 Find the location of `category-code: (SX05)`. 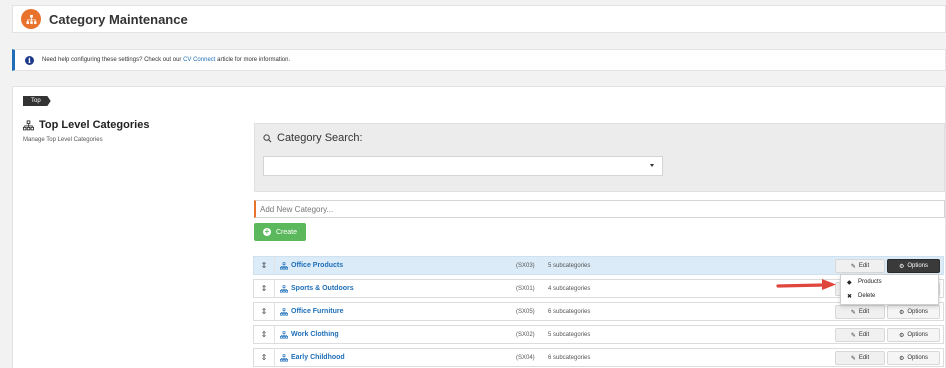

category-code: (SX05) is located at coordinates (525, 311).